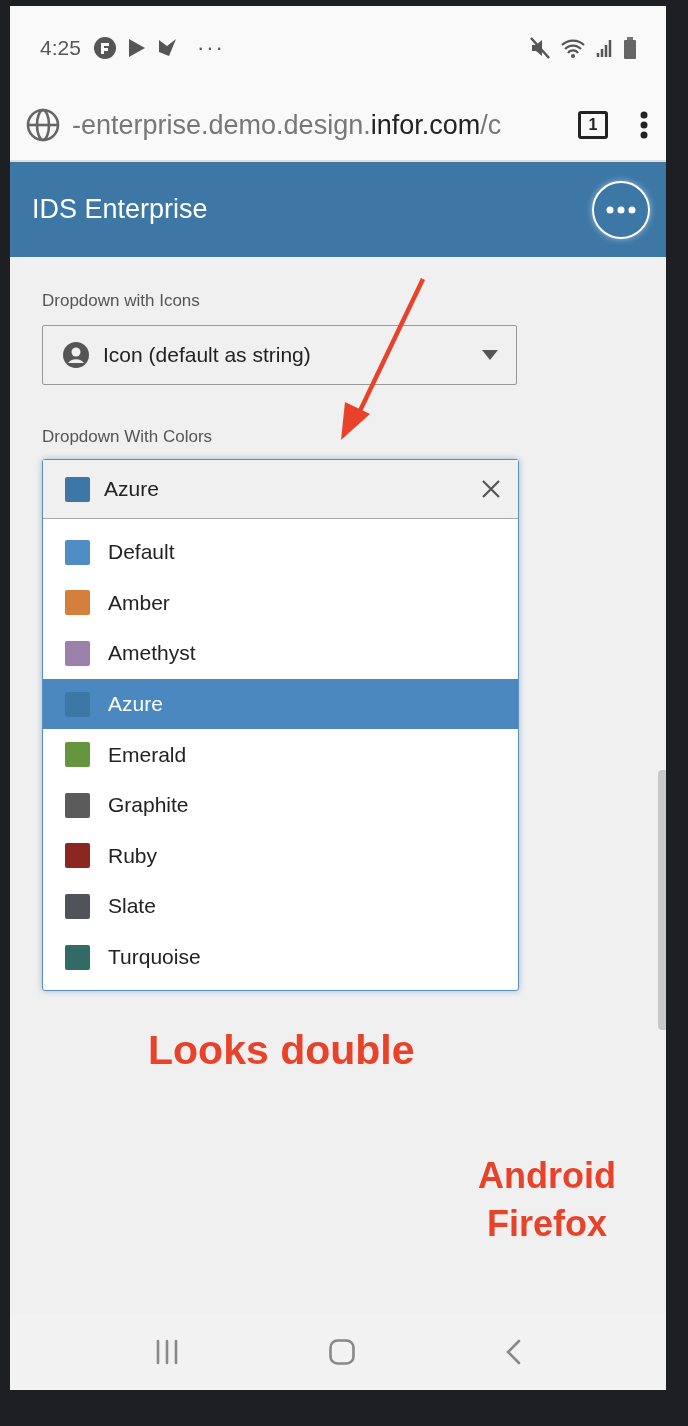 The width and height of the screenshot is (688, 1426). Describe the element at coordinates (210, 48) in the screenshot. I see `more-notifications-icon: ···` at that location.